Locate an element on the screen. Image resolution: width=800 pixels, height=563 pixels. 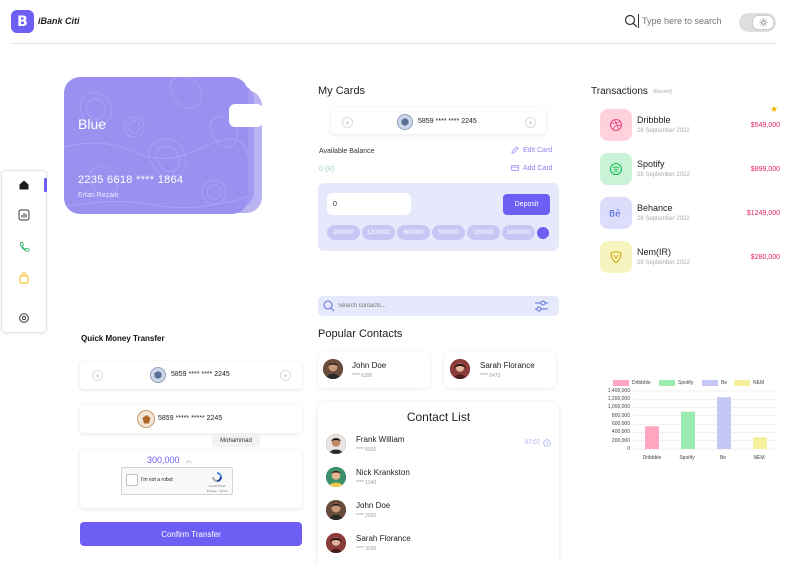
logo-letter: B is located at coordinates (22, 21).